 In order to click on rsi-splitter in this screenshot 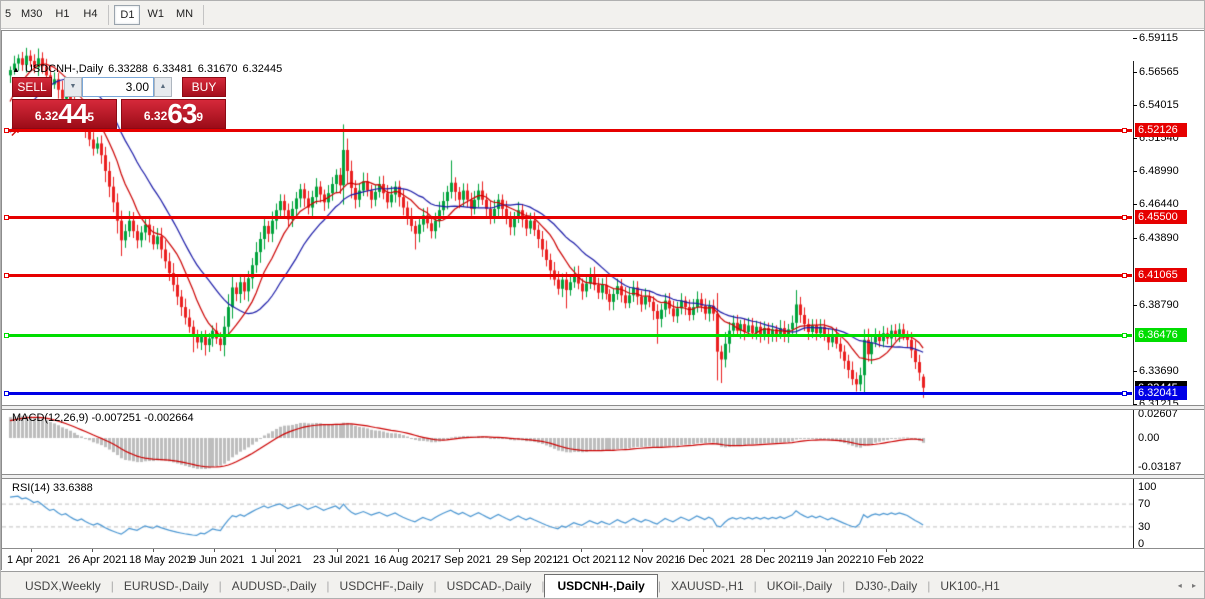, I will do `click(603, 476)`.